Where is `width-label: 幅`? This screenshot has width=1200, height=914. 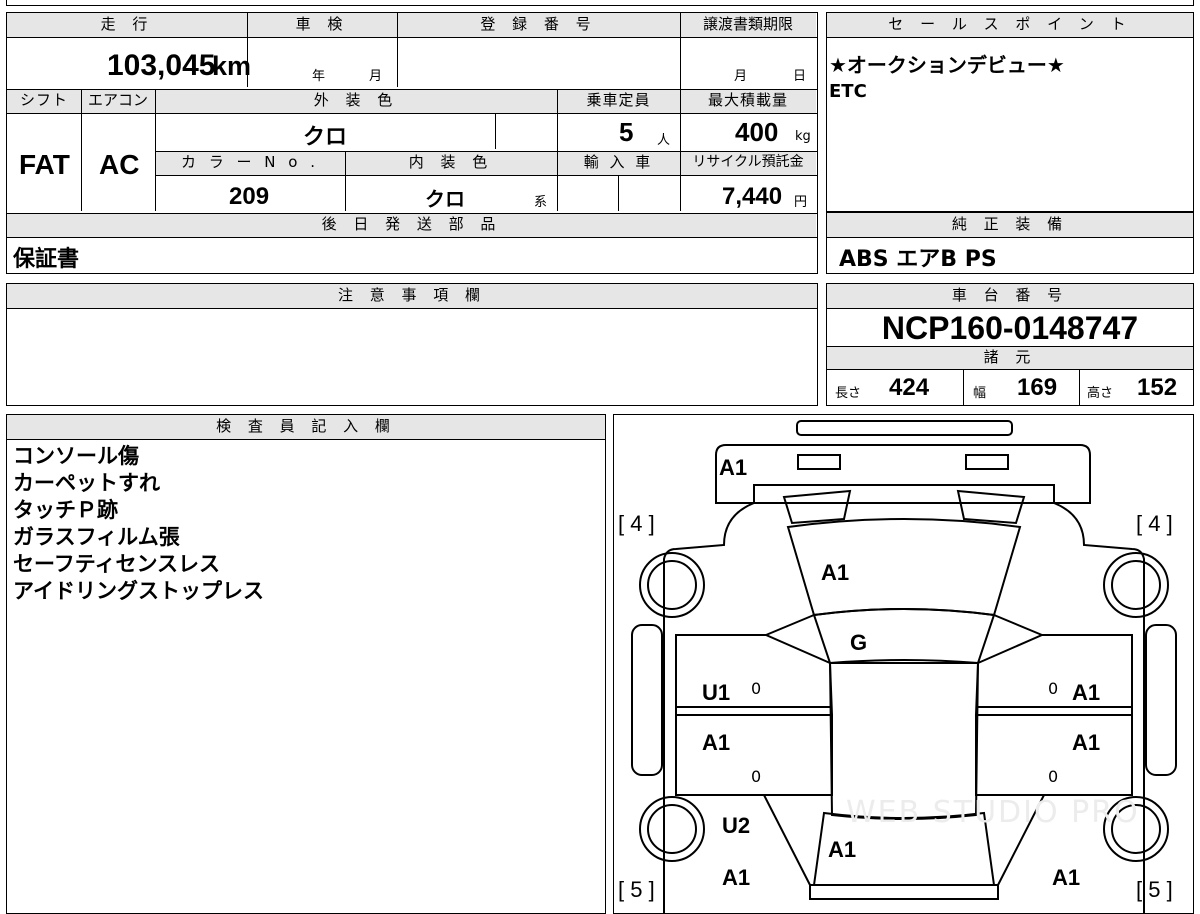 width-label: 幅 is located at coordinates (980, 393).